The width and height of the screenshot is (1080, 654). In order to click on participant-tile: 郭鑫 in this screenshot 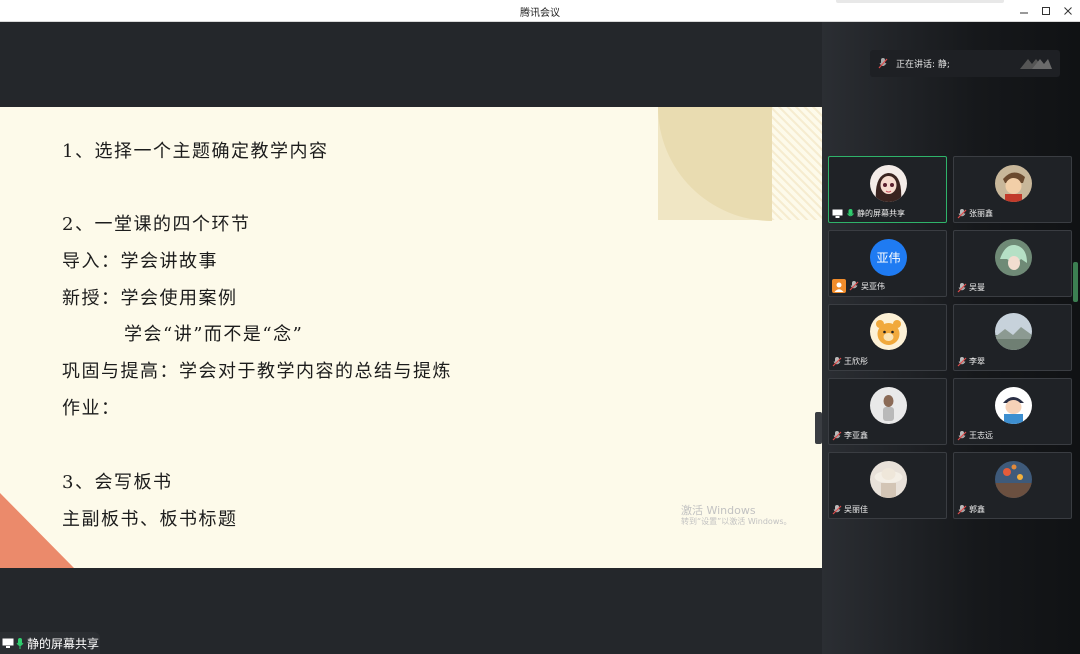, I will do `click(1012, 485)`.